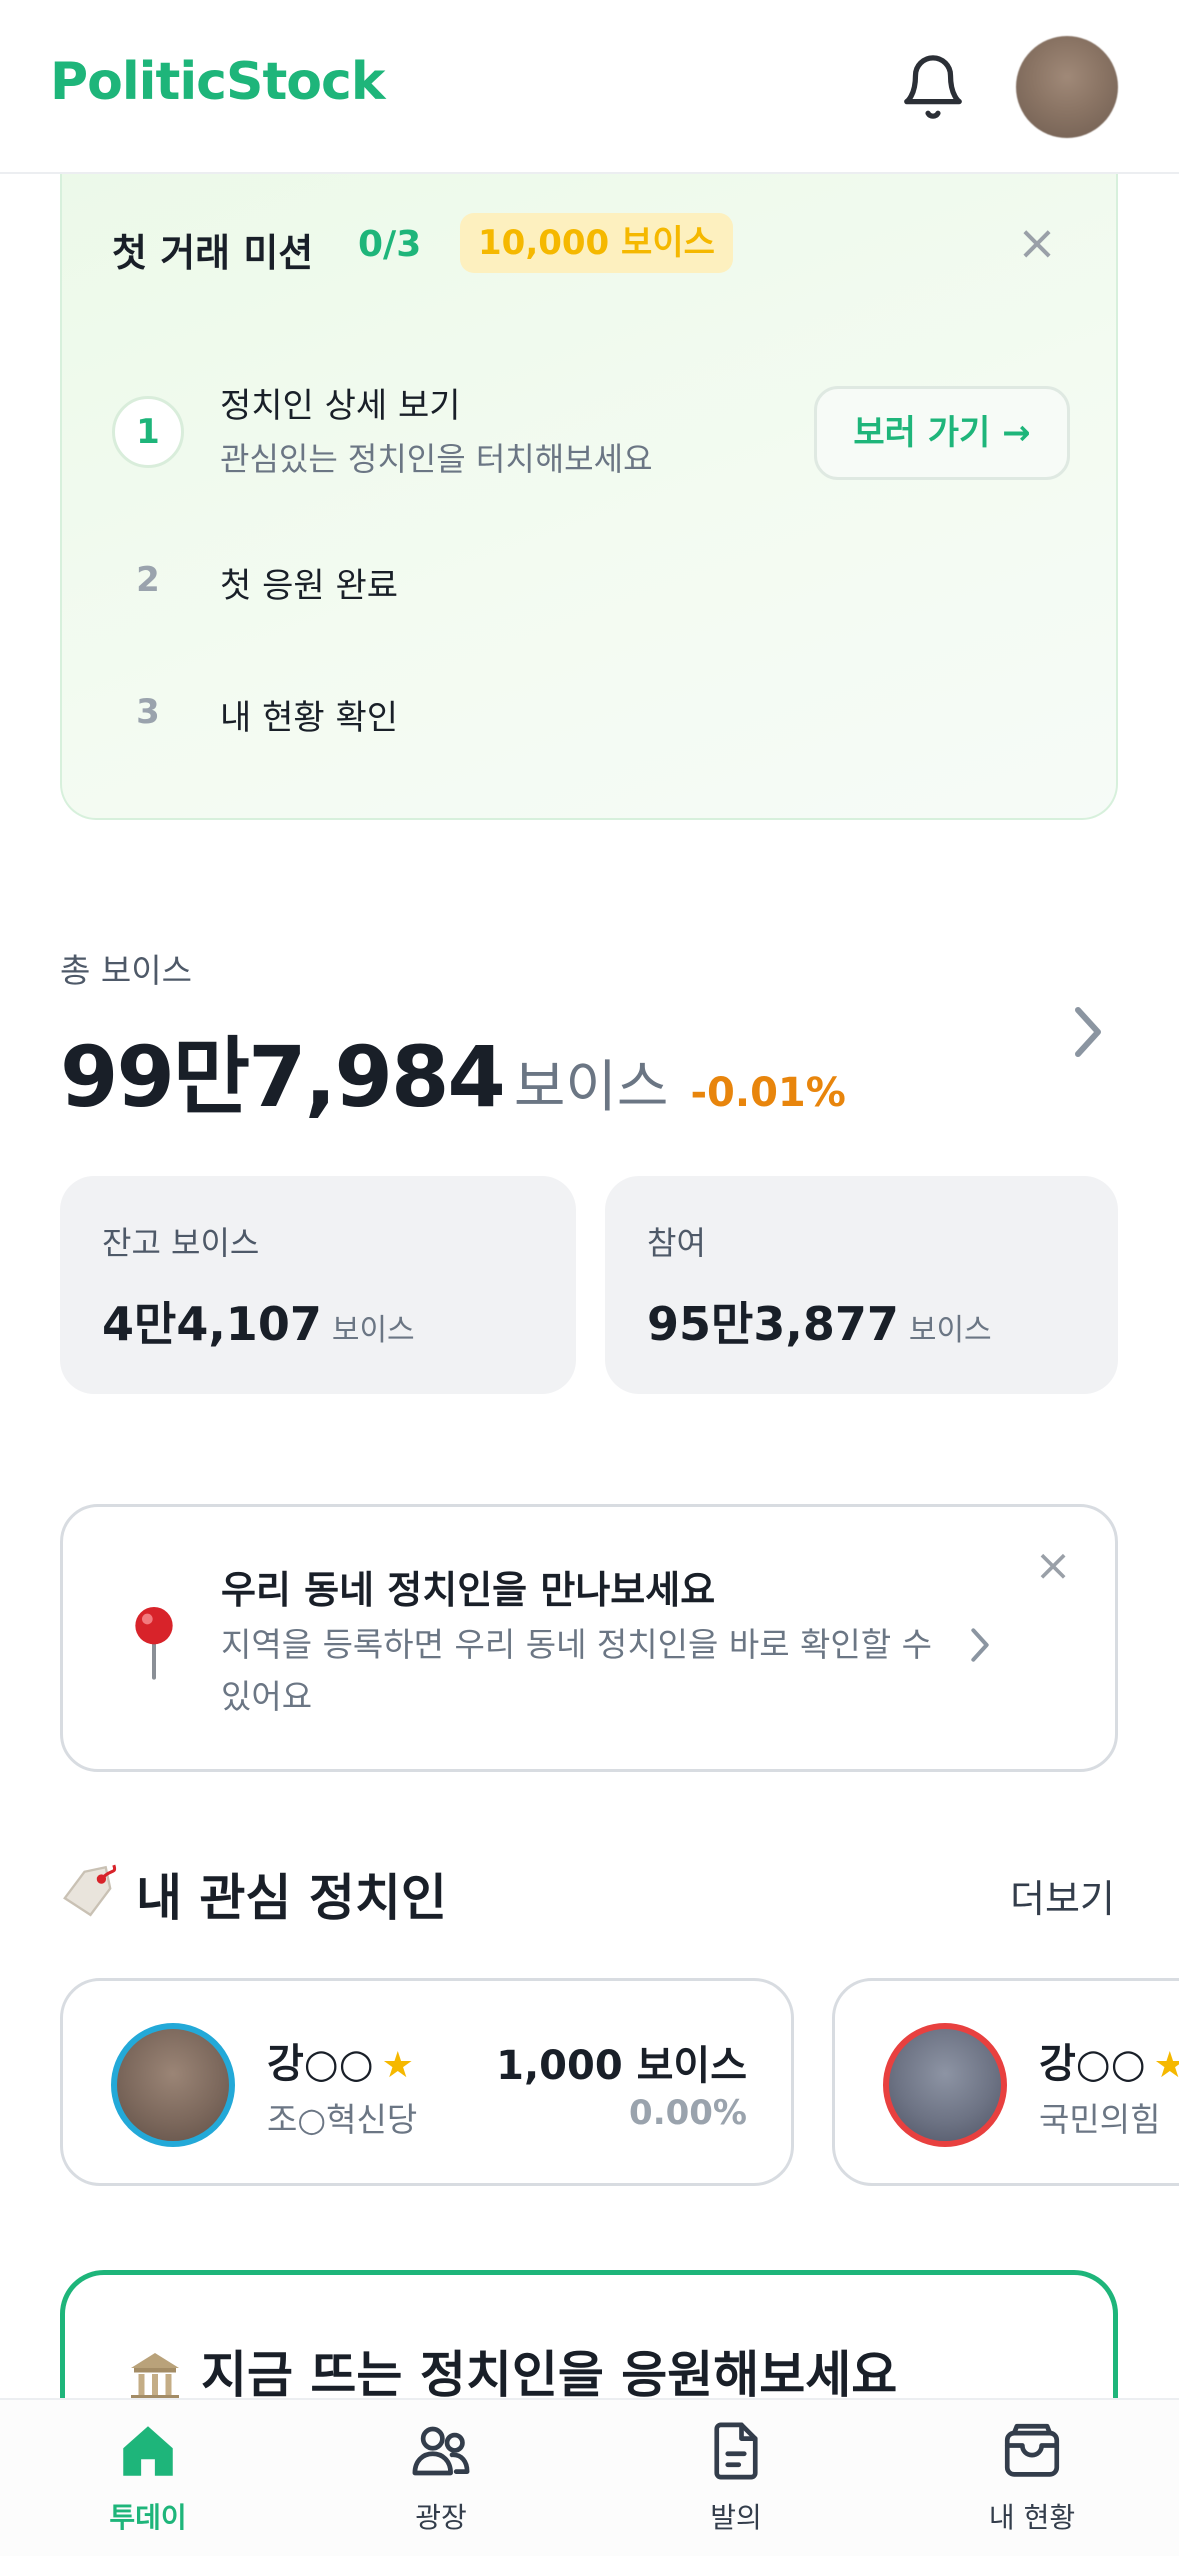 Image resolution: width=1179 pixels, height=2556 pixels. I want to click on tab-label: 발의, so click(736, 2517).